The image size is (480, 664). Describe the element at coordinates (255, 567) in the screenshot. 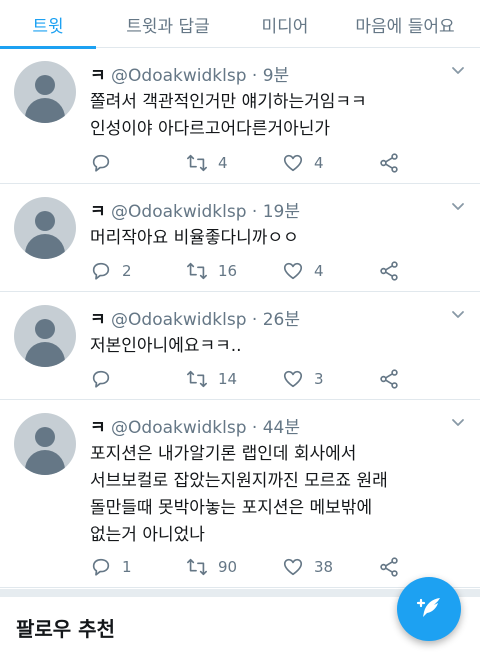

I see `tweet-actions: 1 90 38` at that location.